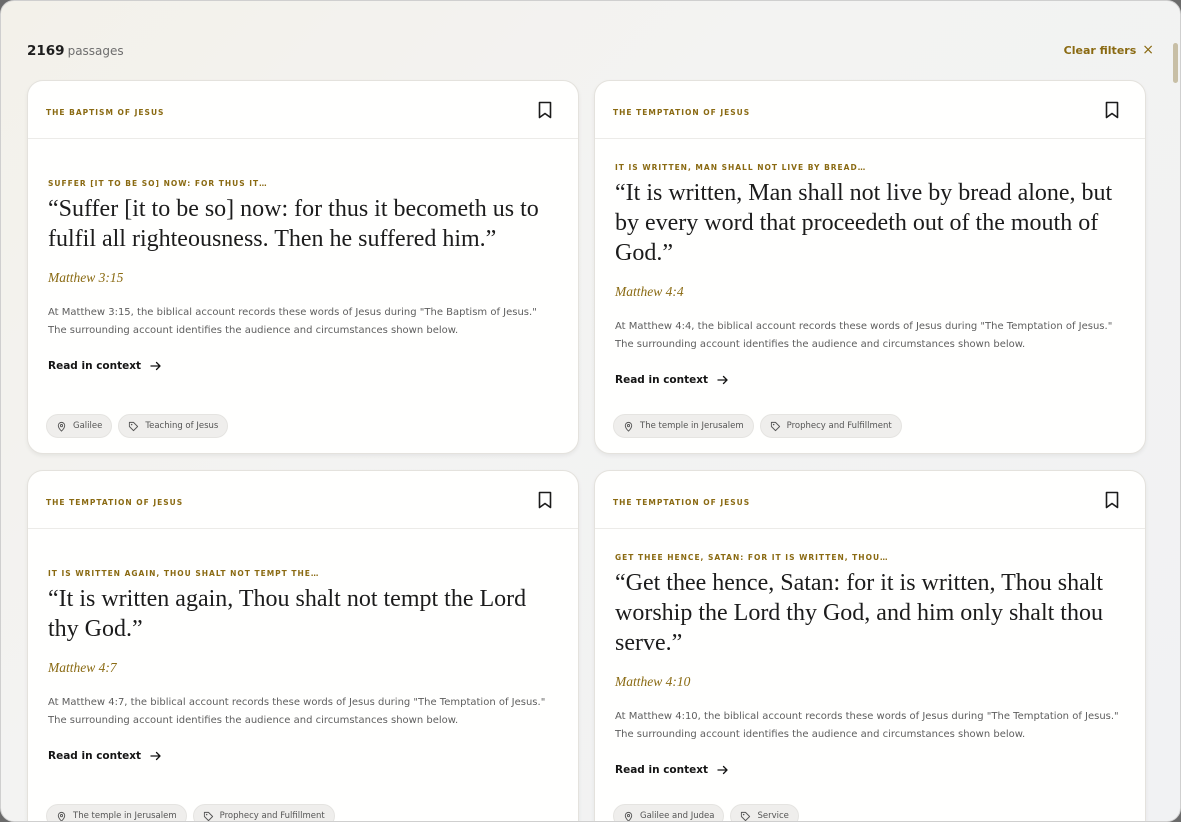  I want to click on location-tag-label: Galilee, so click(88, 426).